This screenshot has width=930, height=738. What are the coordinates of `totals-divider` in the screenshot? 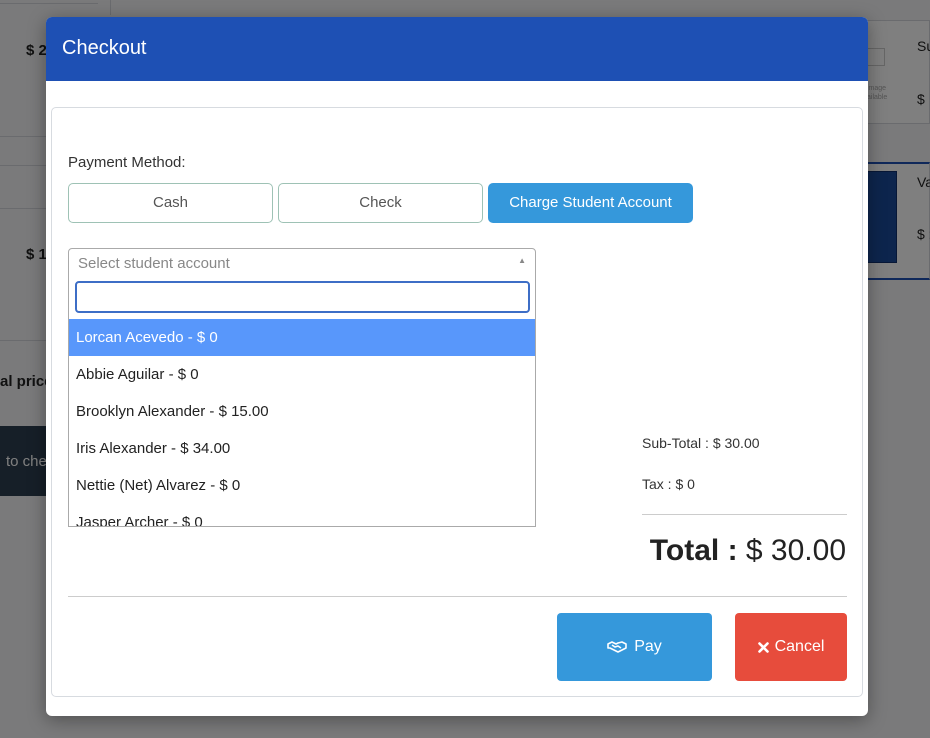 It's located at (744, 514).